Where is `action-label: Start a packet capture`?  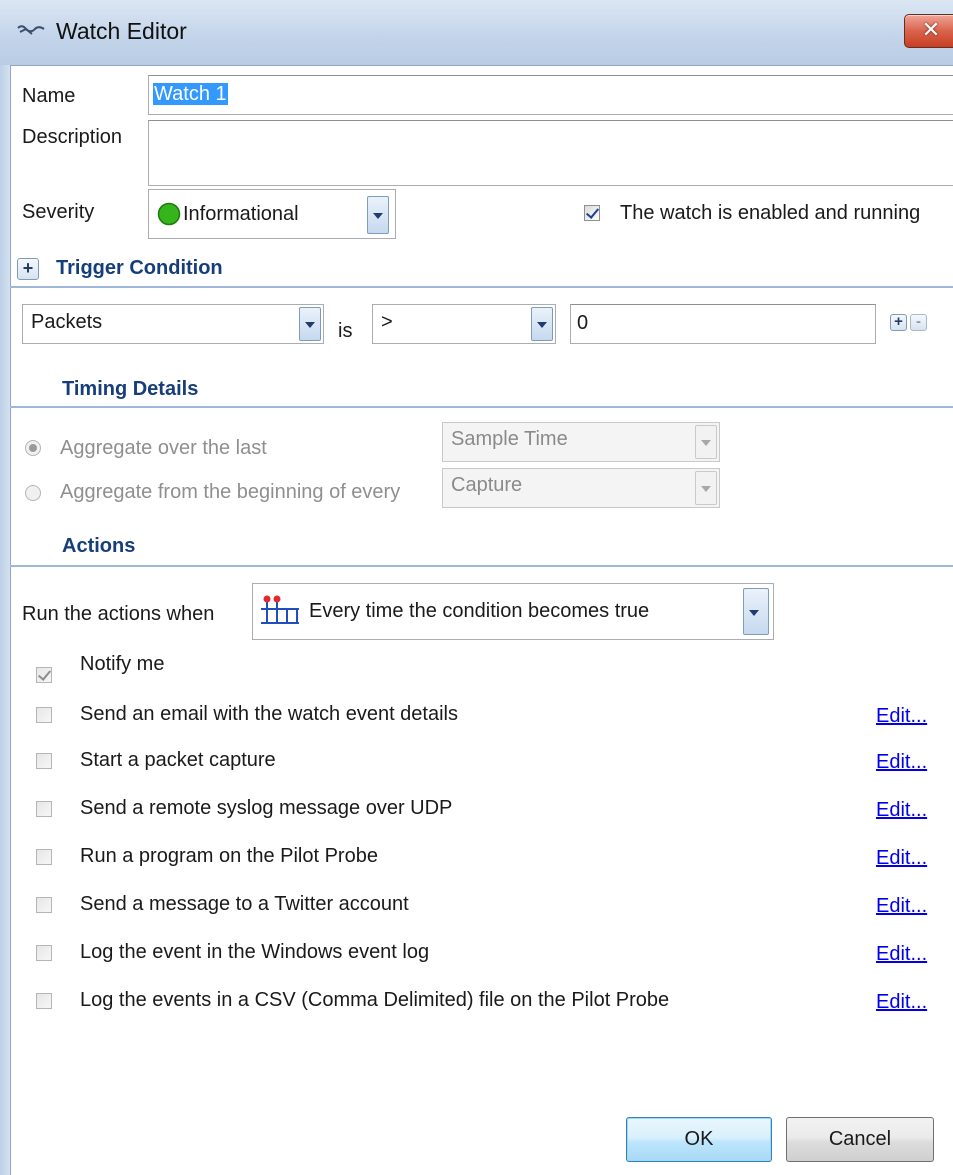
action-label: Start a packet capture is located at coordinates (178, 760).